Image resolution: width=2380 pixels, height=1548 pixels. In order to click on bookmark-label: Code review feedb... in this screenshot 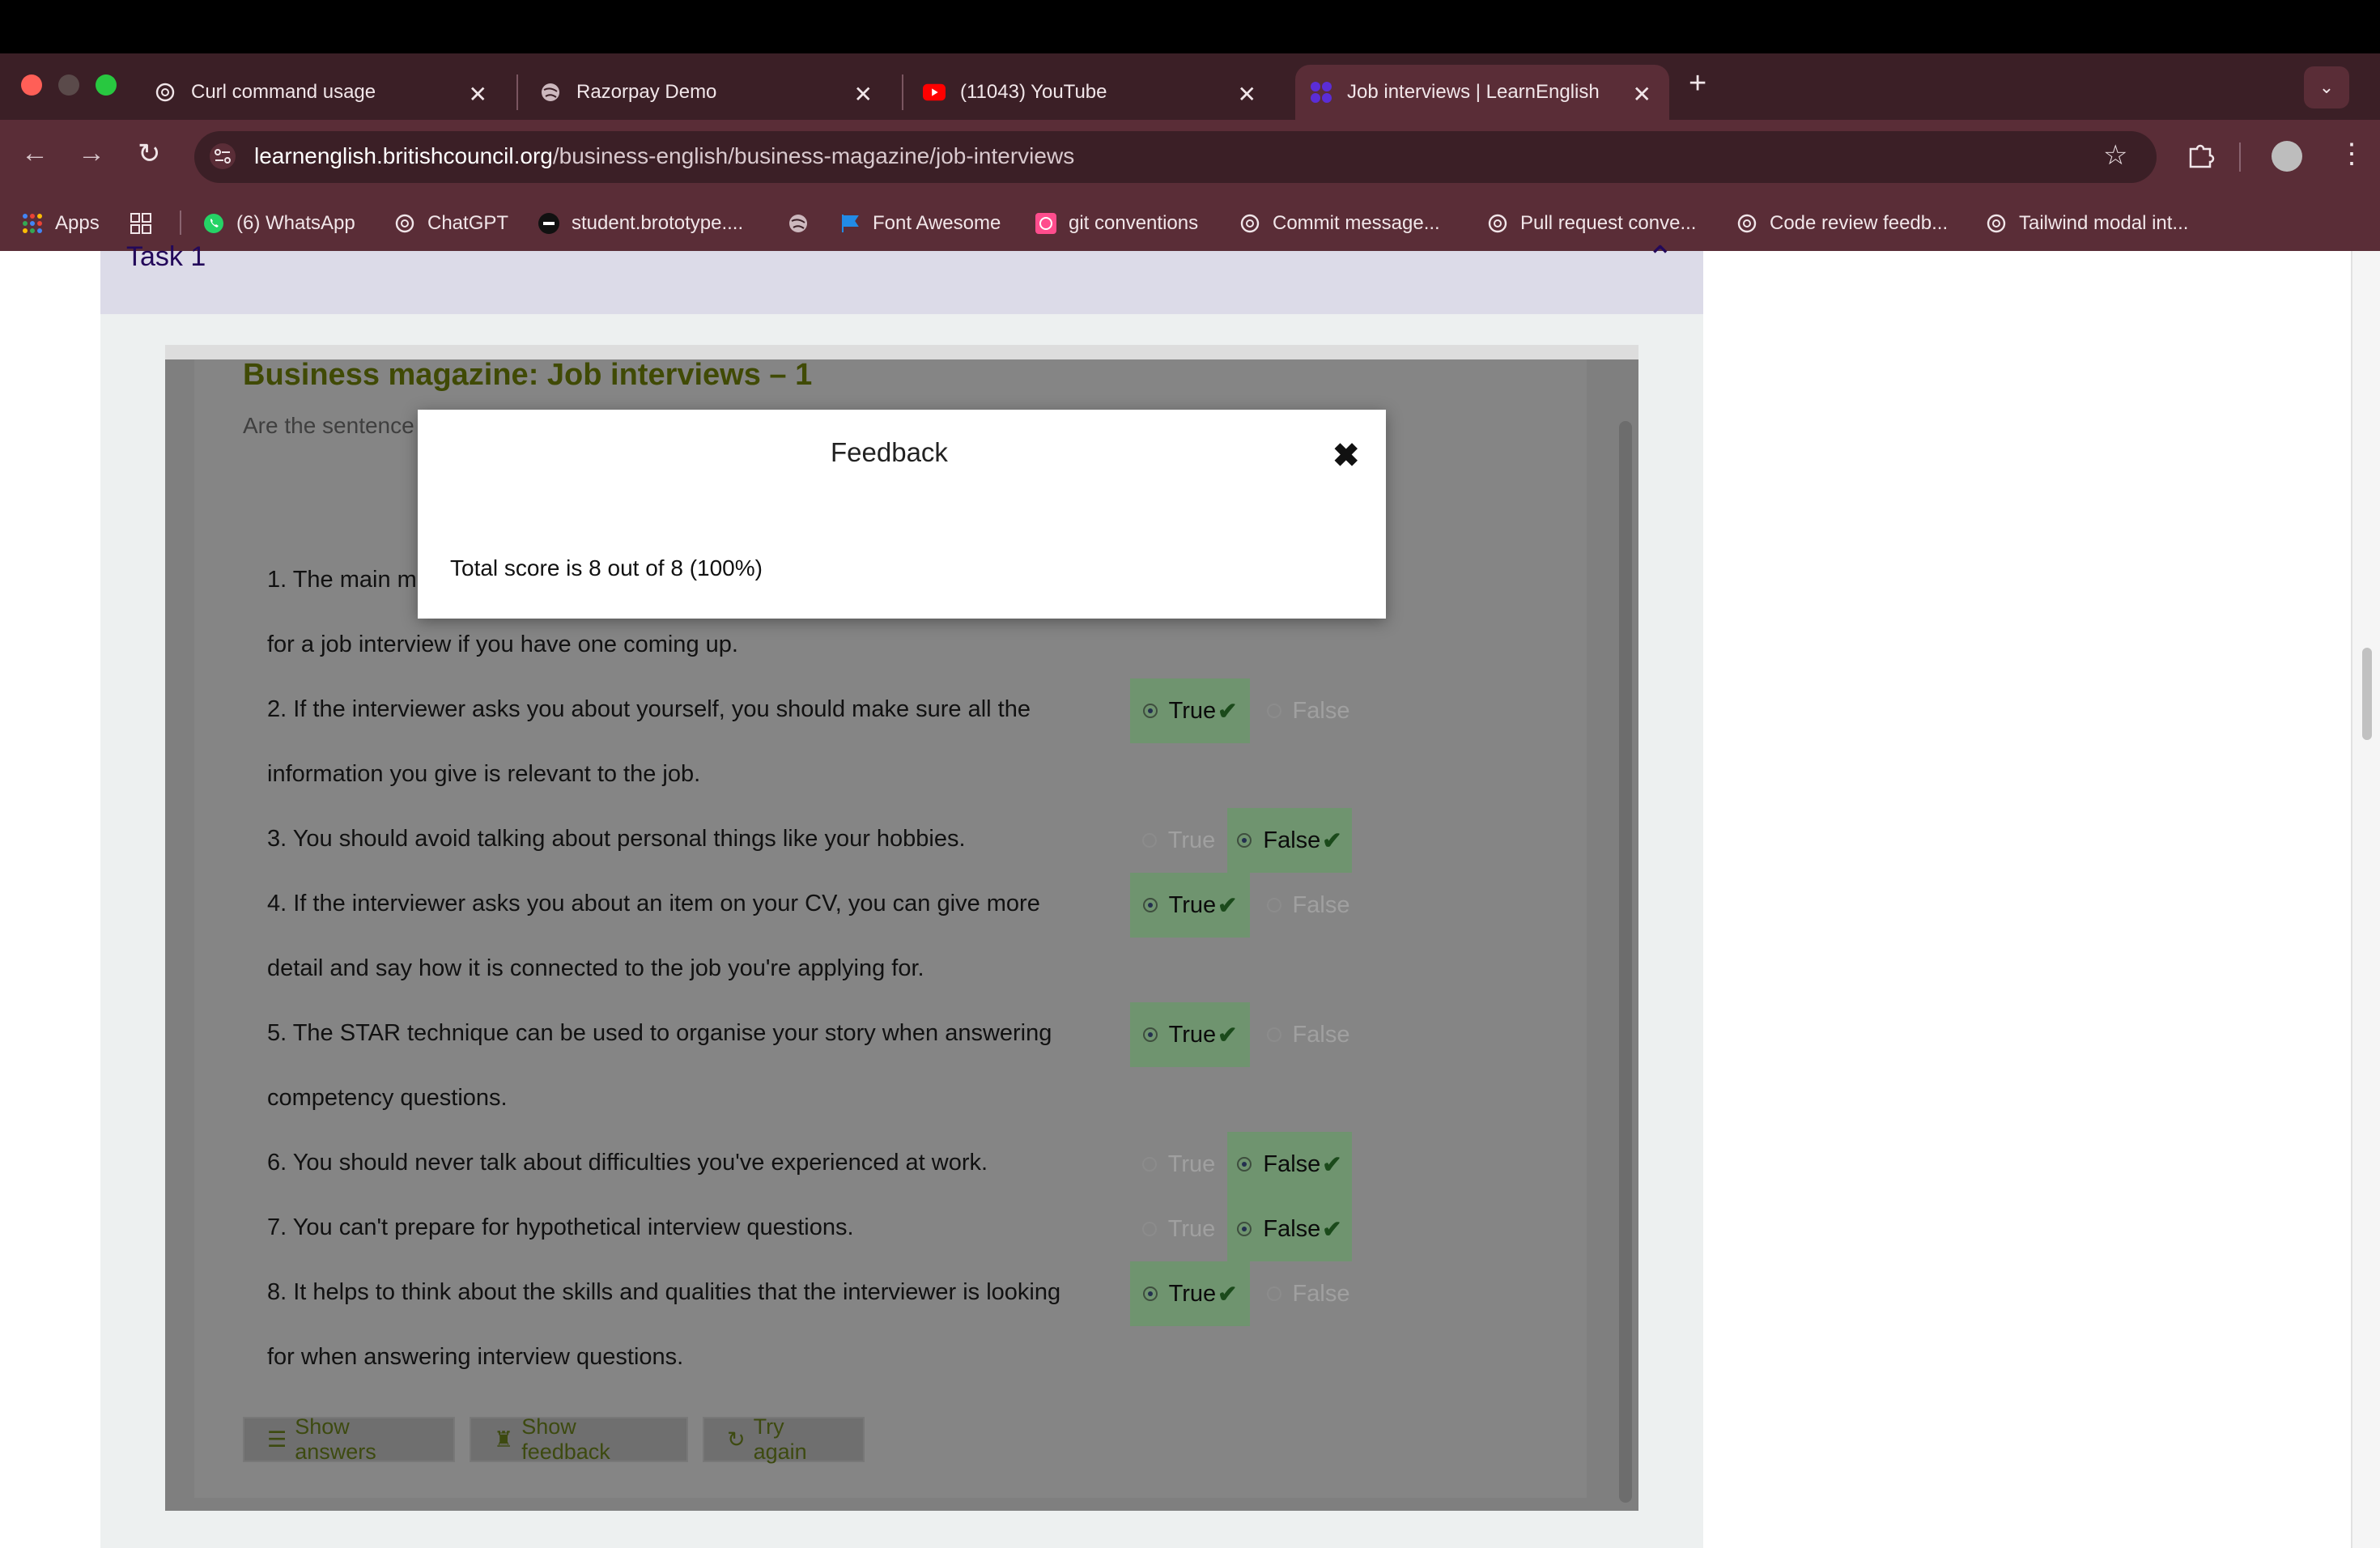, I will do `click(1859, 223)`.